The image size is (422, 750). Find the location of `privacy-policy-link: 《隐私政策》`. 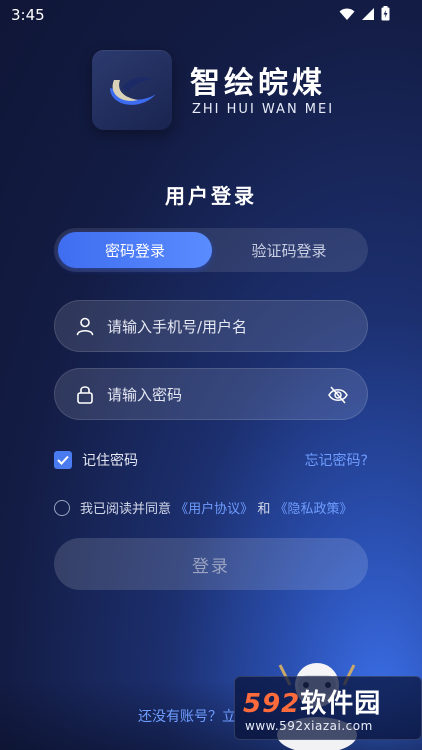

privacy-policy-link: 《隐私政策》 is located at coordinates (313, 509).